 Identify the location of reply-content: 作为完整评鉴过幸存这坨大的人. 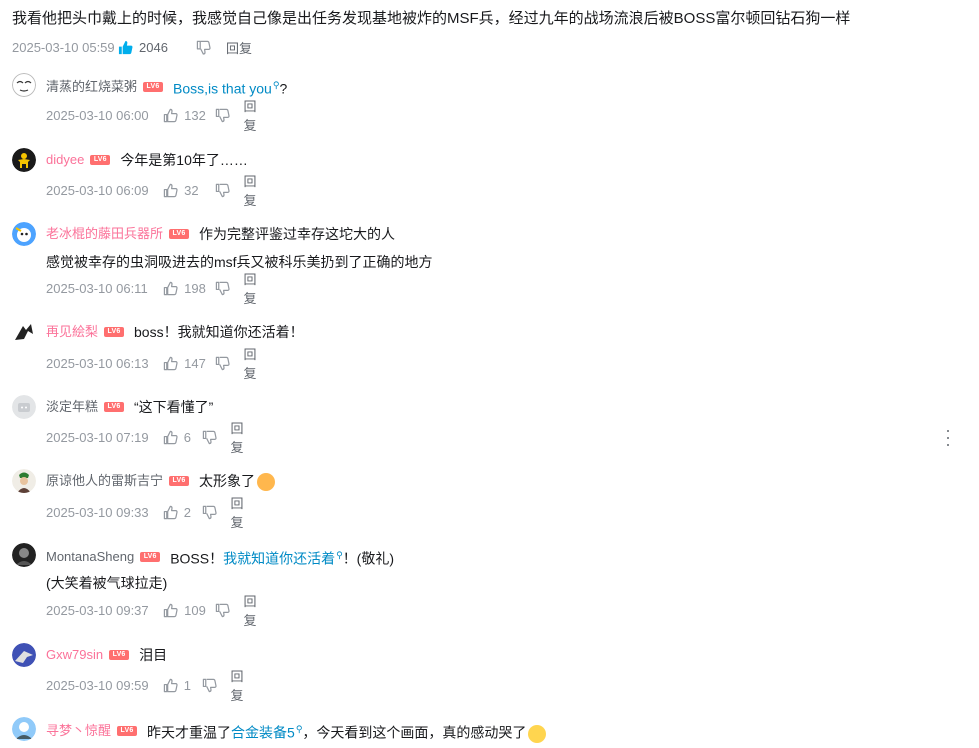
(297, 234).